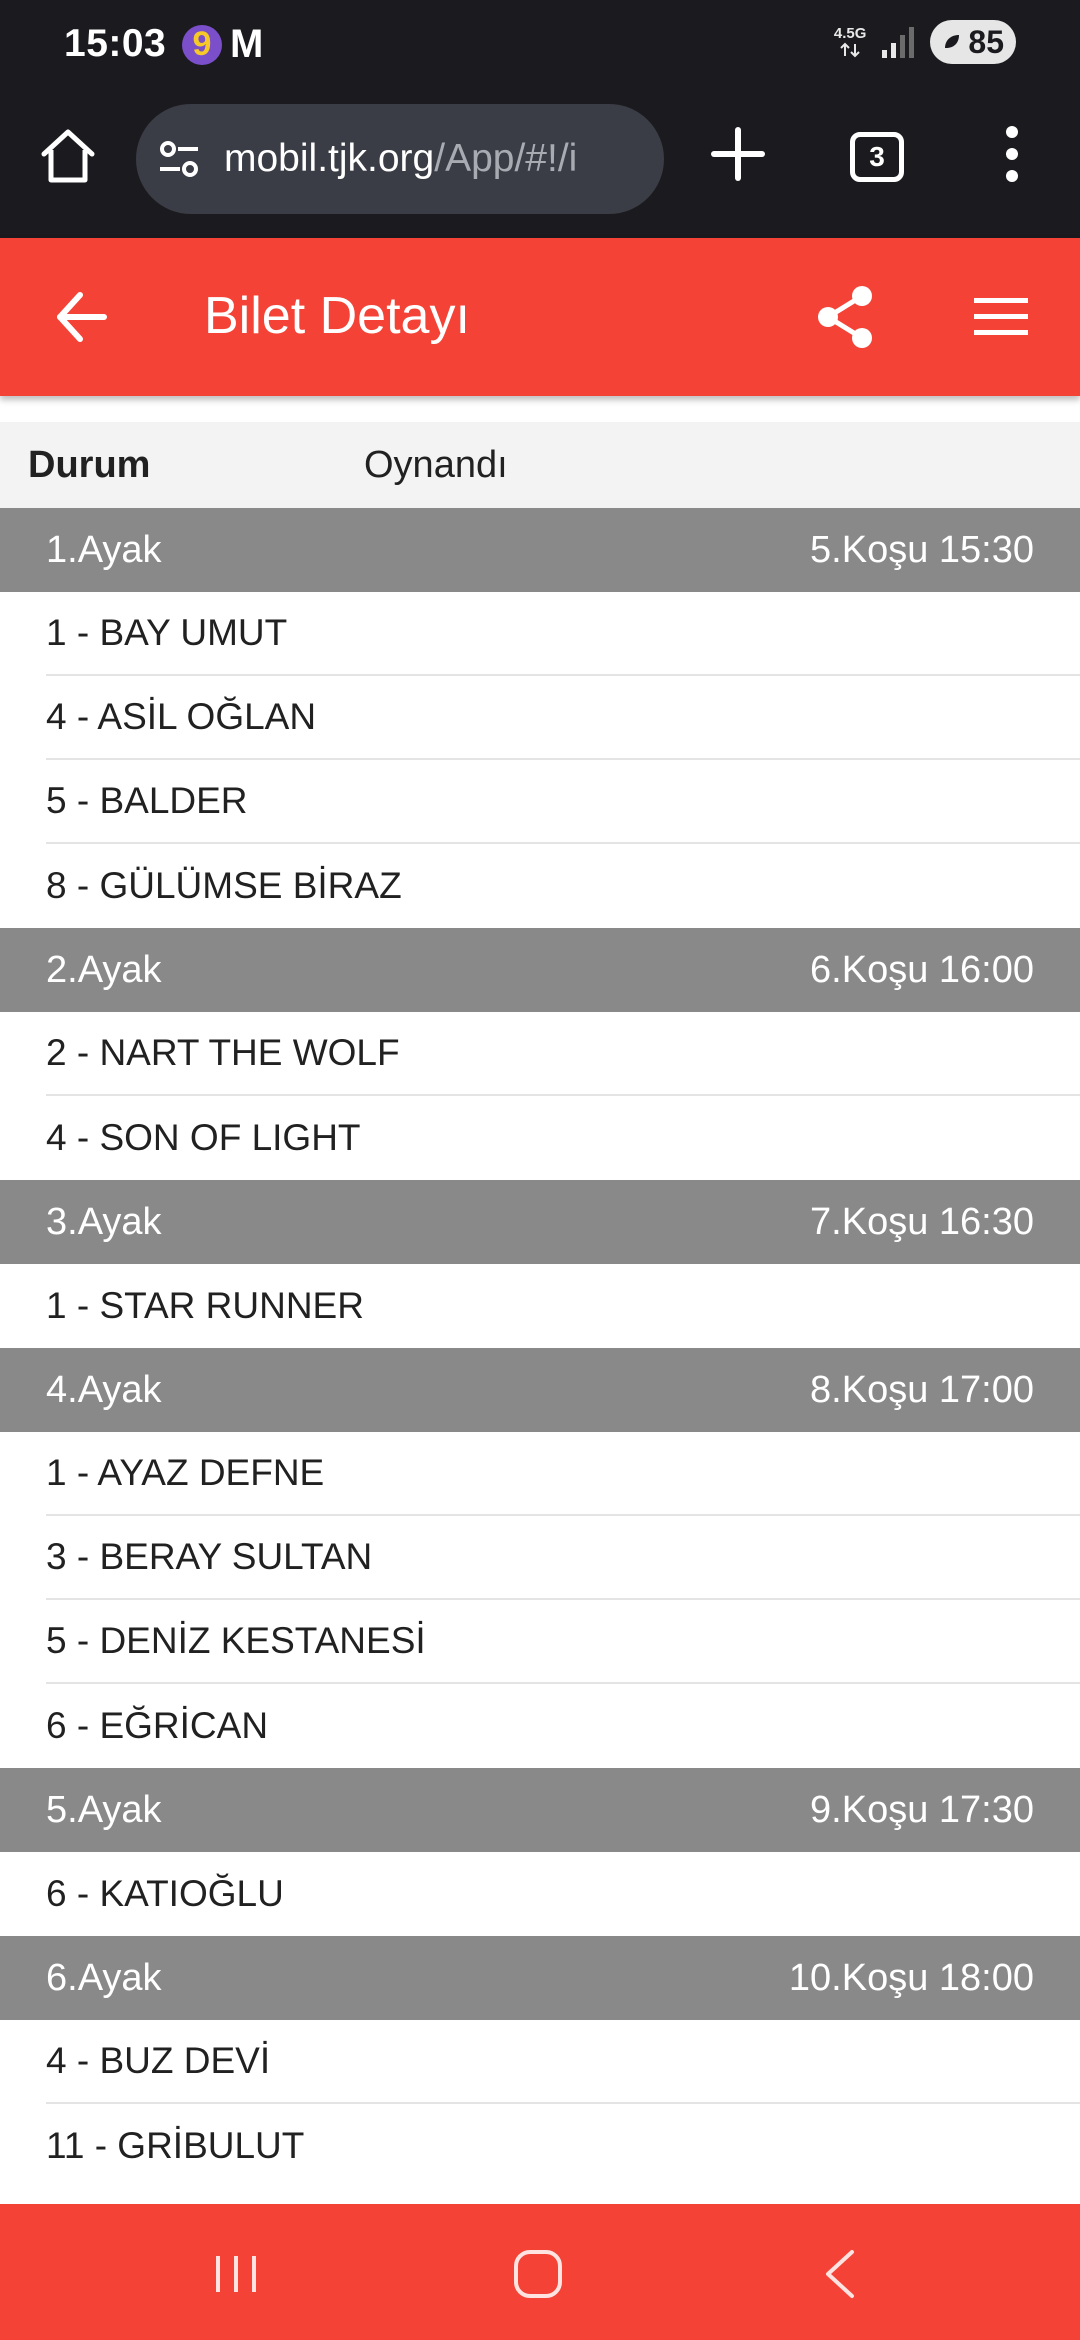 Image resolution: width=1080 pixels, height=2340 pixels. What do you see at coordinates (205, 1305) in the screenshot?
I see `horse-row: 1 - STAR RUNNER` at bounding box center [205, 1305].